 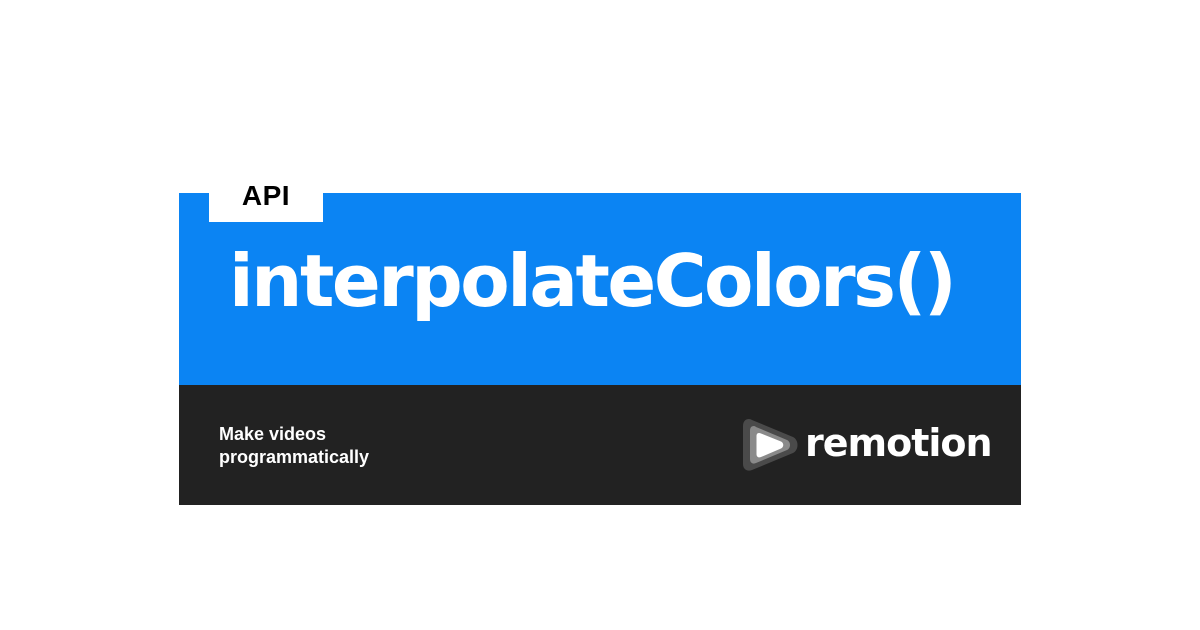 I want to click on remotion-play-logo-icon, so click(x=770, y=445).